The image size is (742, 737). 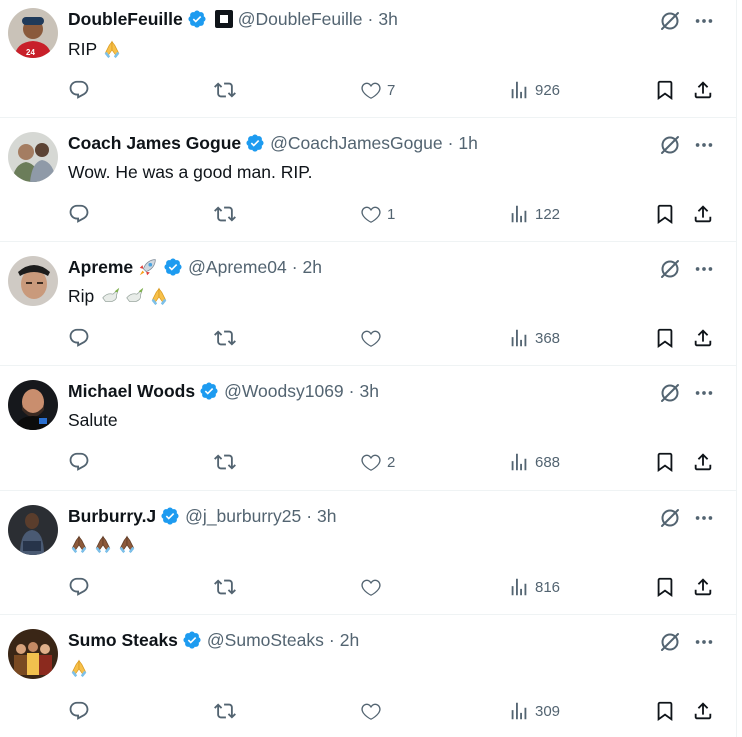 I want to click on like-button: 2, so click(x=377, y=462).